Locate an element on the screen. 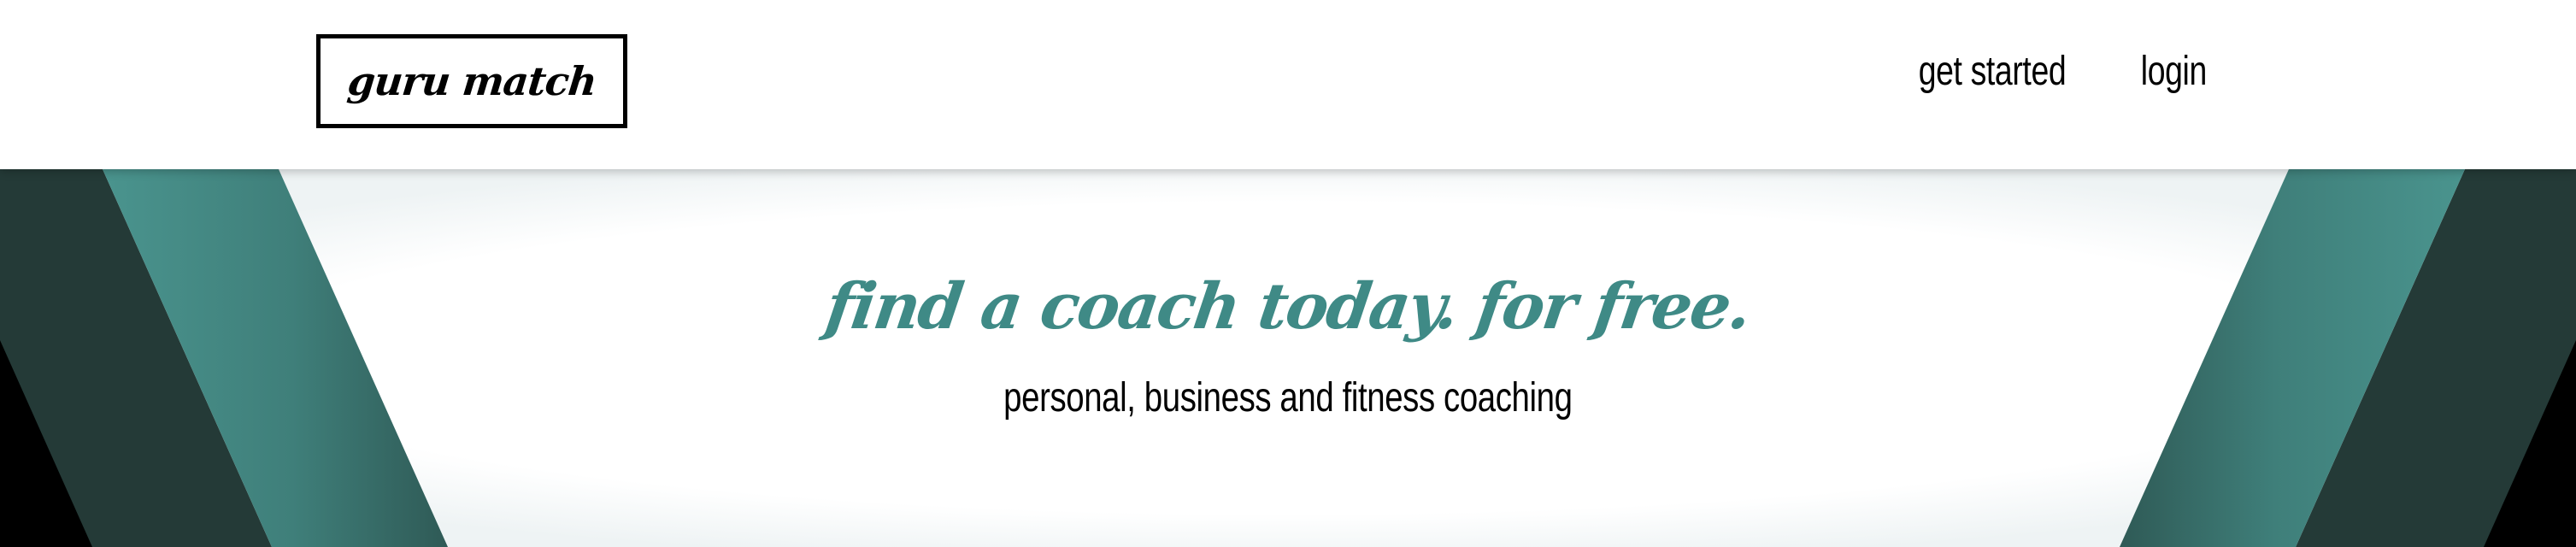 This screenshot has width=2576, height=547. hero-subtitle-text: personal, business and fitness coaching is located at coordinates (1288, 398).